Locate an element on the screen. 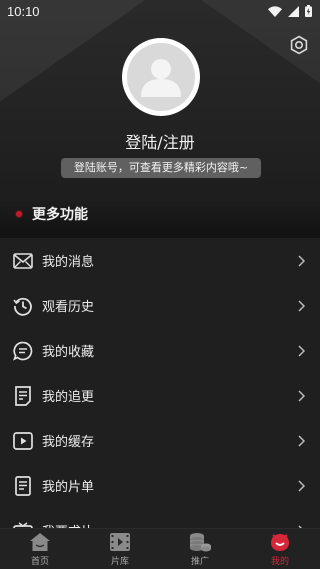  bottom-navigation: 首页 片库 推广 我的 is located at coordinates (160, 548).